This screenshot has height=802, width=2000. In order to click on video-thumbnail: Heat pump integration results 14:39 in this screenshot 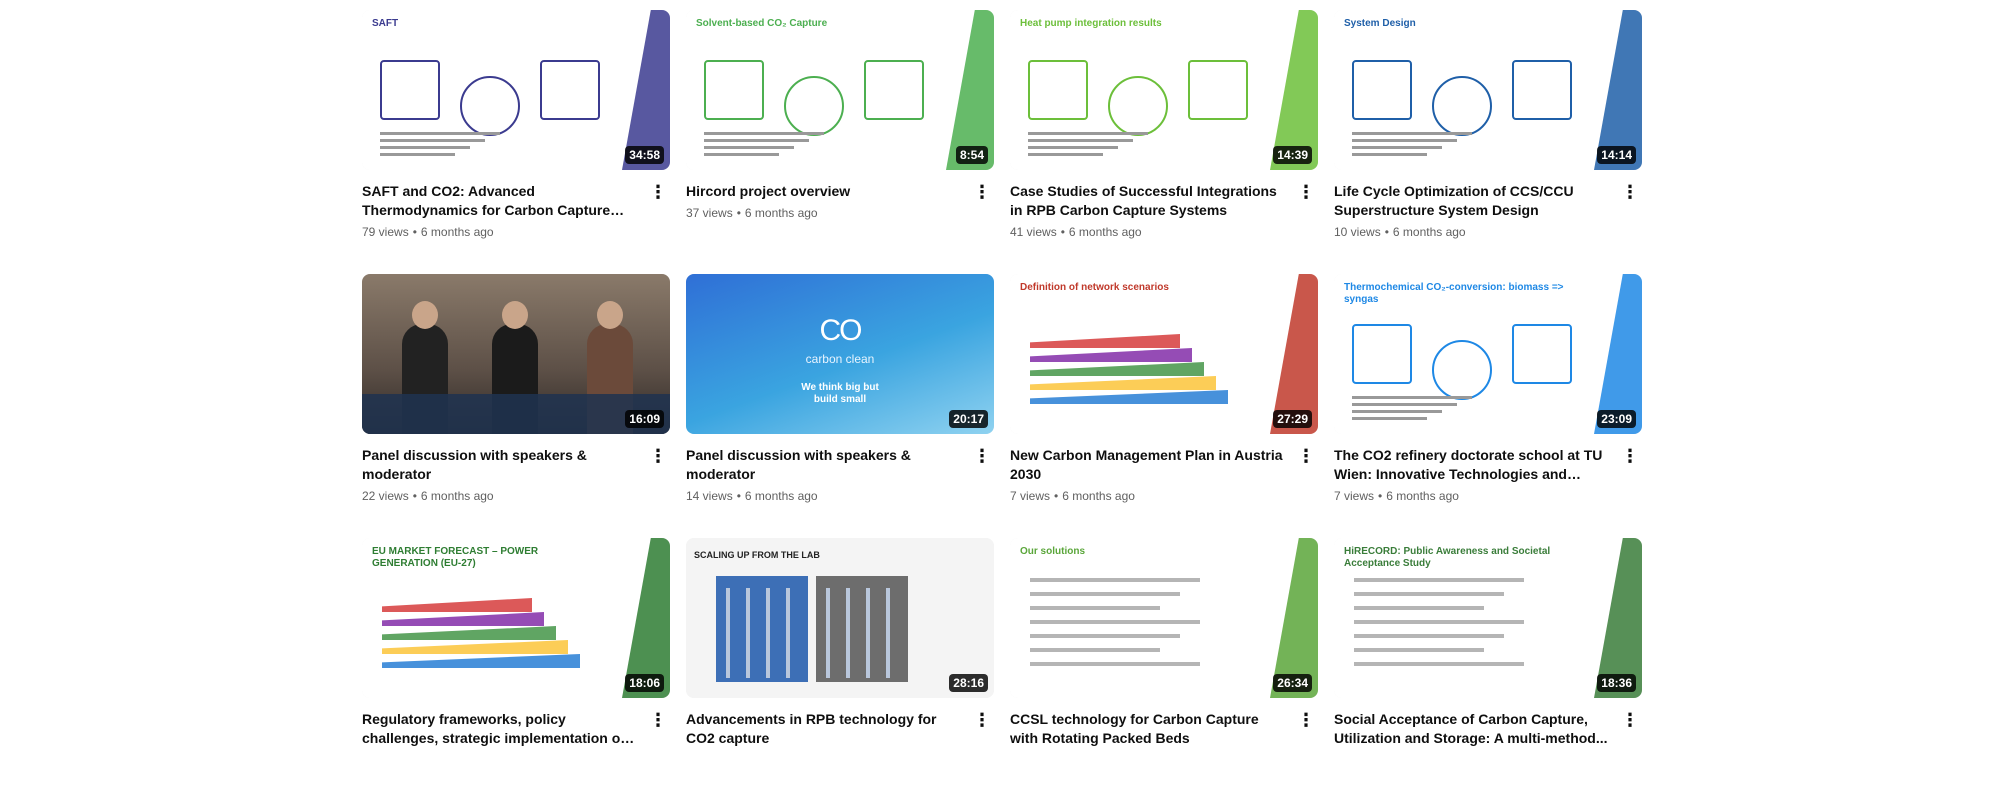, I will do `click(1164, 90)`.